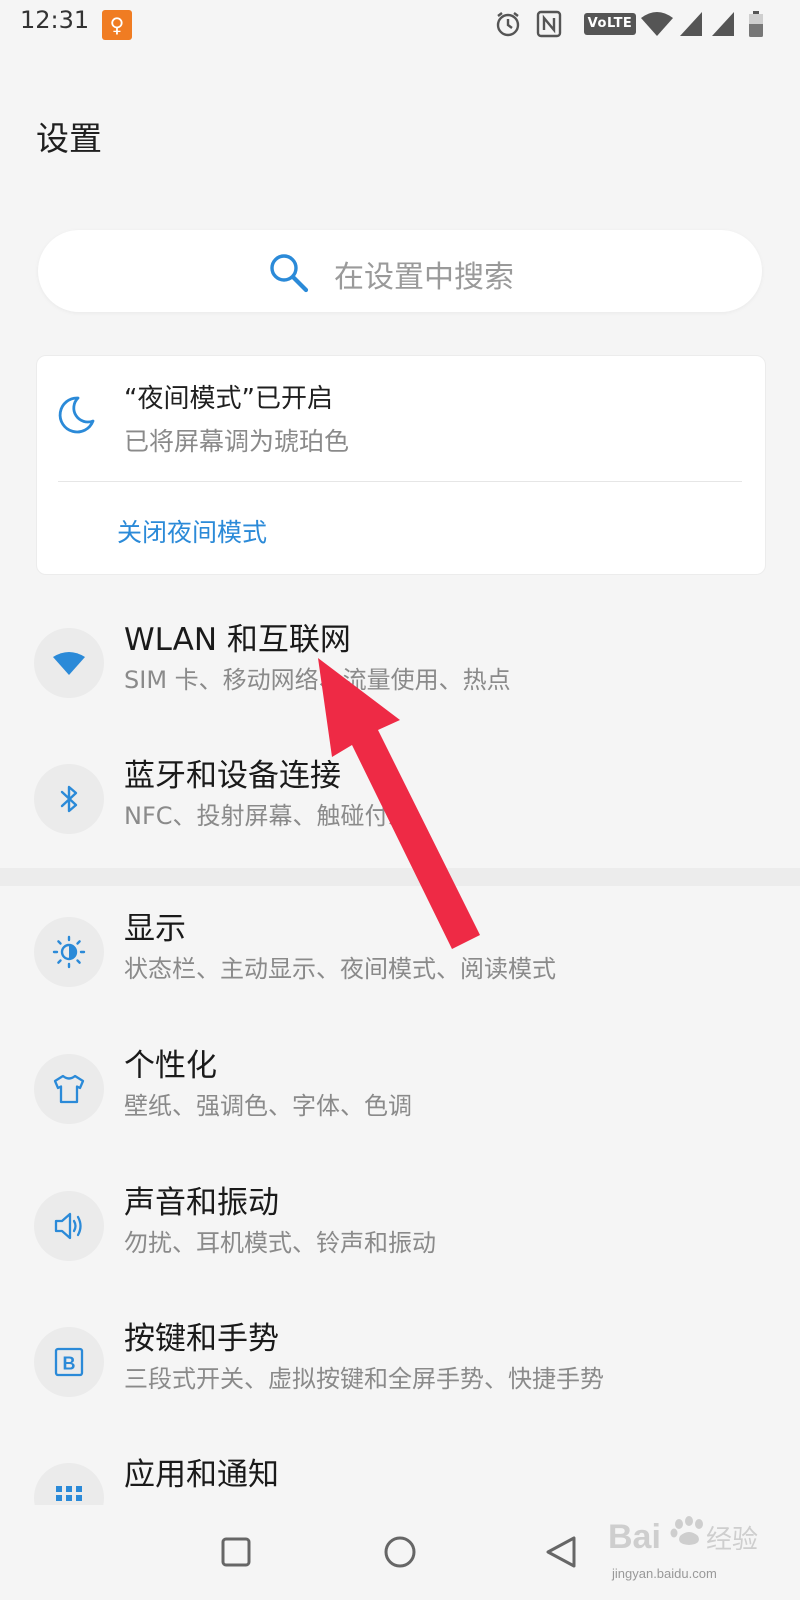  I want to click on shirt-icon-badge, so click(69, 1089).